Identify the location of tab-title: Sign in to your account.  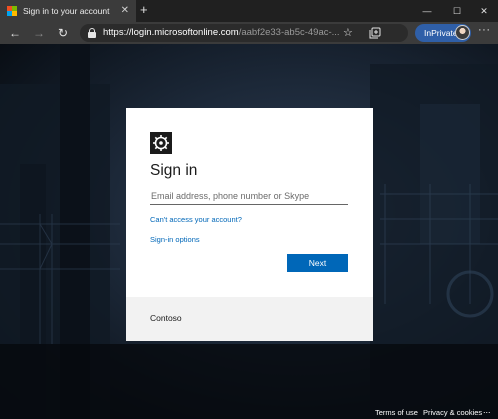
(66, 11).